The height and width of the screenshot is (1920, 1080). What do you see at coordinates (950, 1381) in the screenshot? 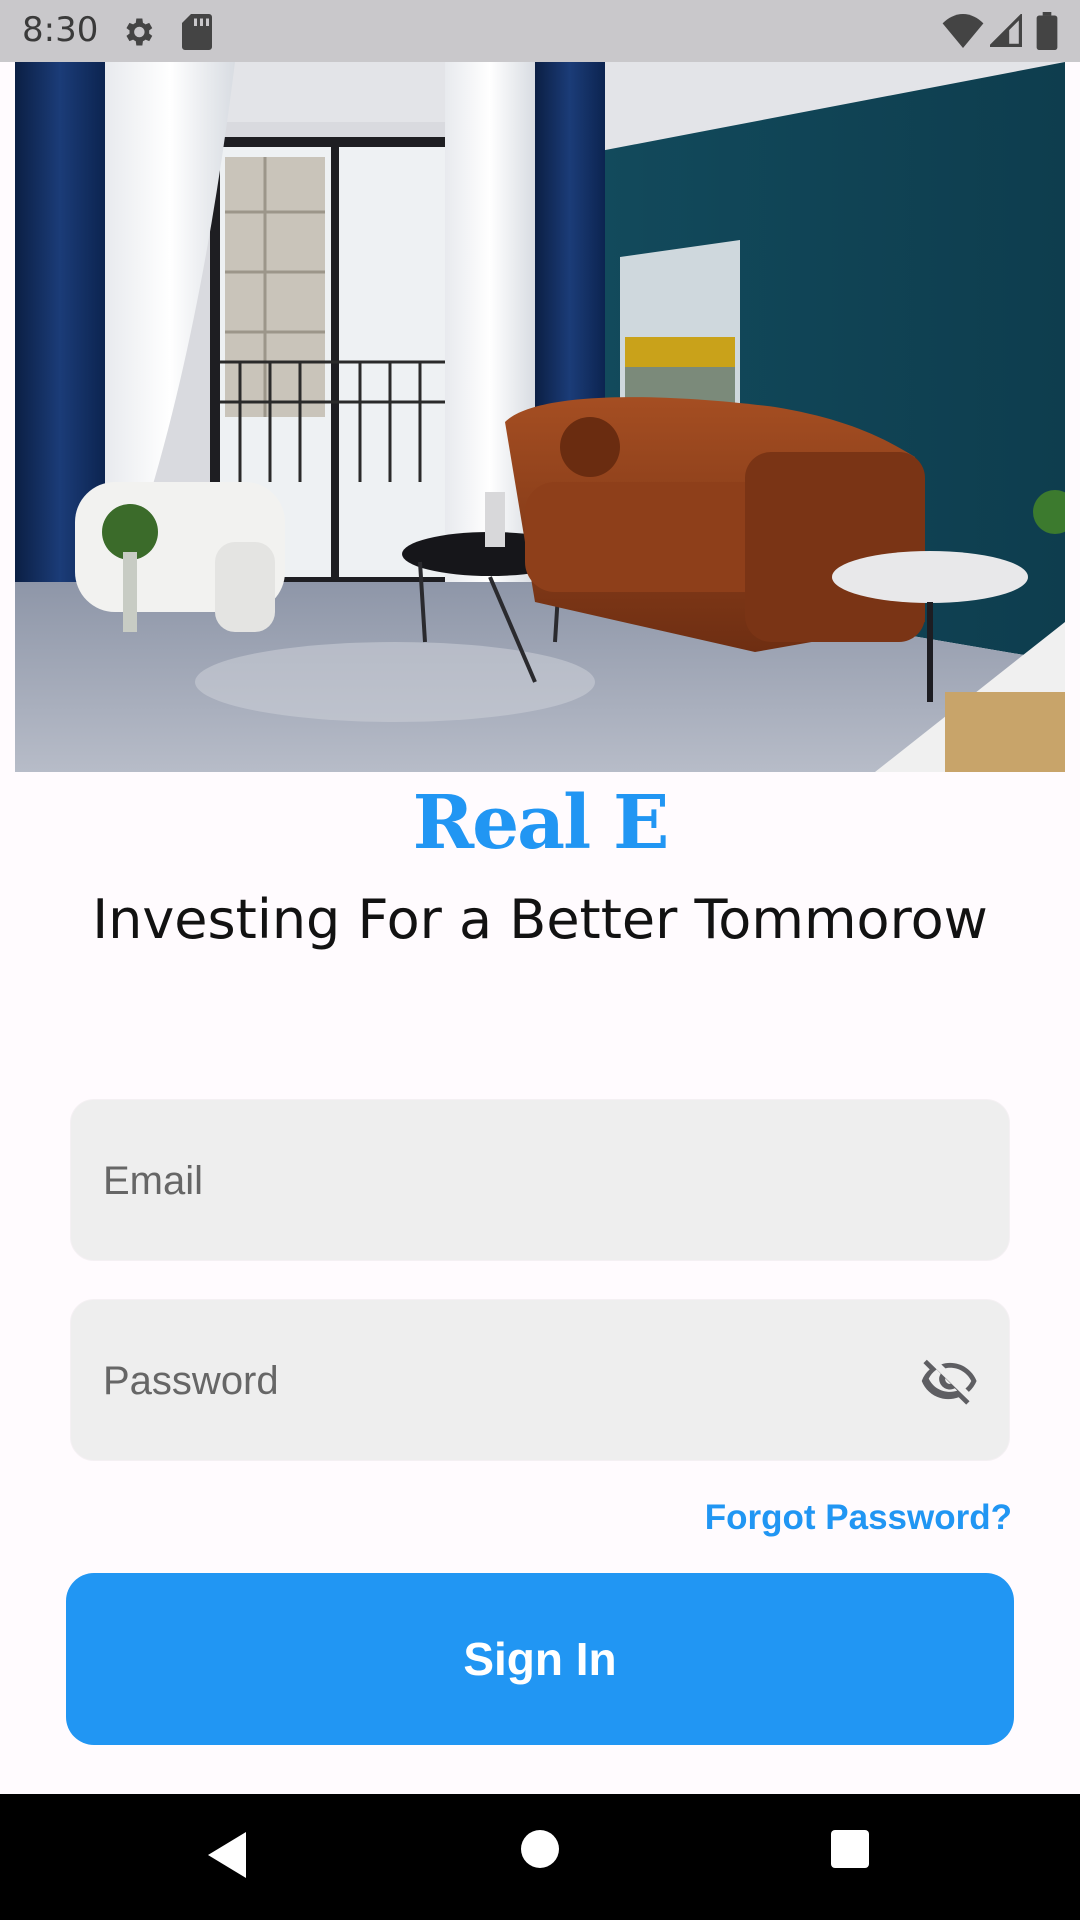
I see `eye-off-icon` at bounding box center [950, 1381].